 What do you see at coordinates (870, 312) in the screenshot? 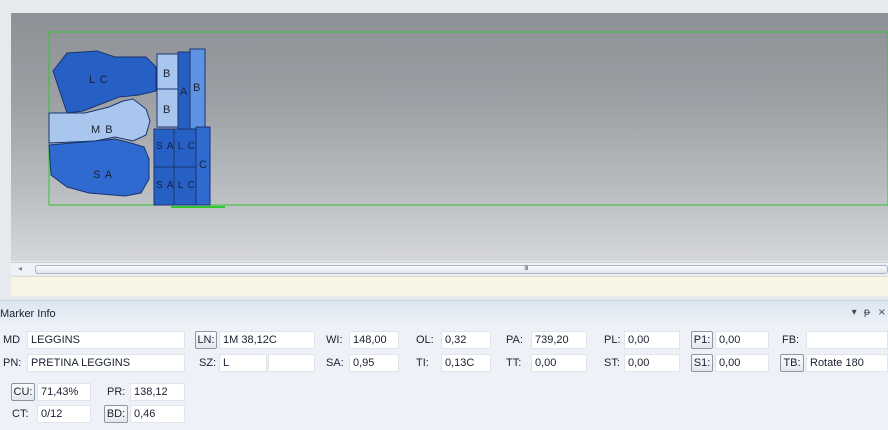
I see `panel-window-controls: ▾ ᵽ ×` at bounding box center [870, 312].